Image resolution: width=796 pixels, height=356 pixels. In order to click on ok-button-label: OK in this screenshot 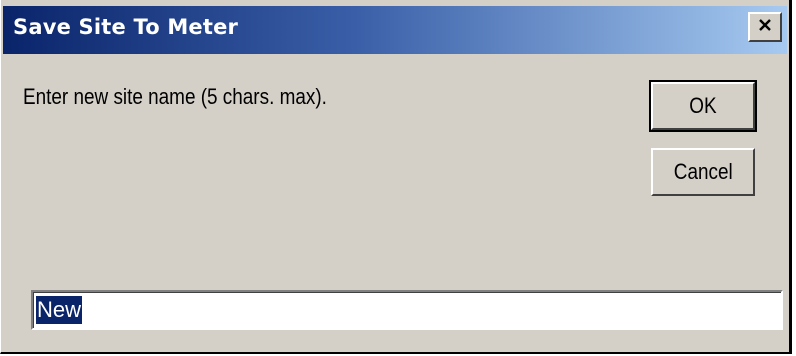, I will do `click(703, 105)`.